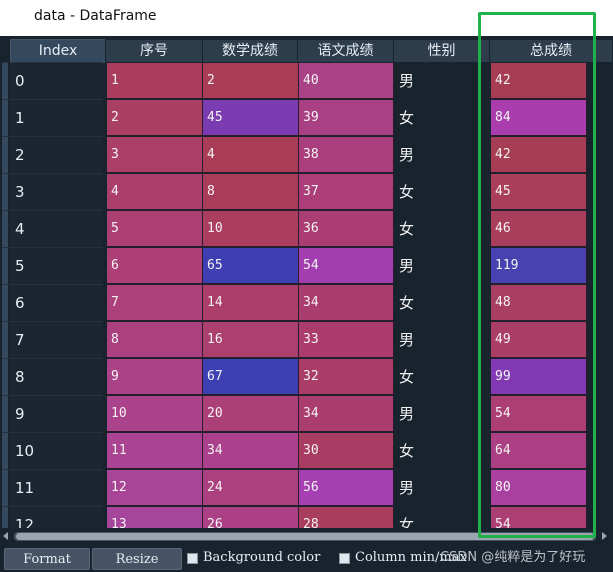 The image size is (613, 572). What do you see at coordinates (539, 451) in the screenshot?
I see `table-cell: 64` at bounding box center [539, 451].